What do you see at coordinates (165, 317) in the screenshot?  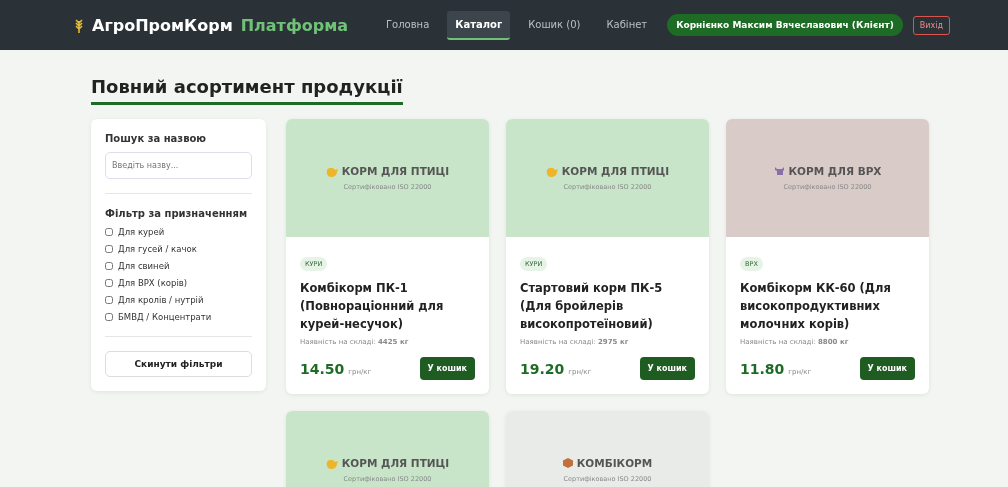 I see `filter-label: БМВД / Концентрати` at bounding box center [165, 317].